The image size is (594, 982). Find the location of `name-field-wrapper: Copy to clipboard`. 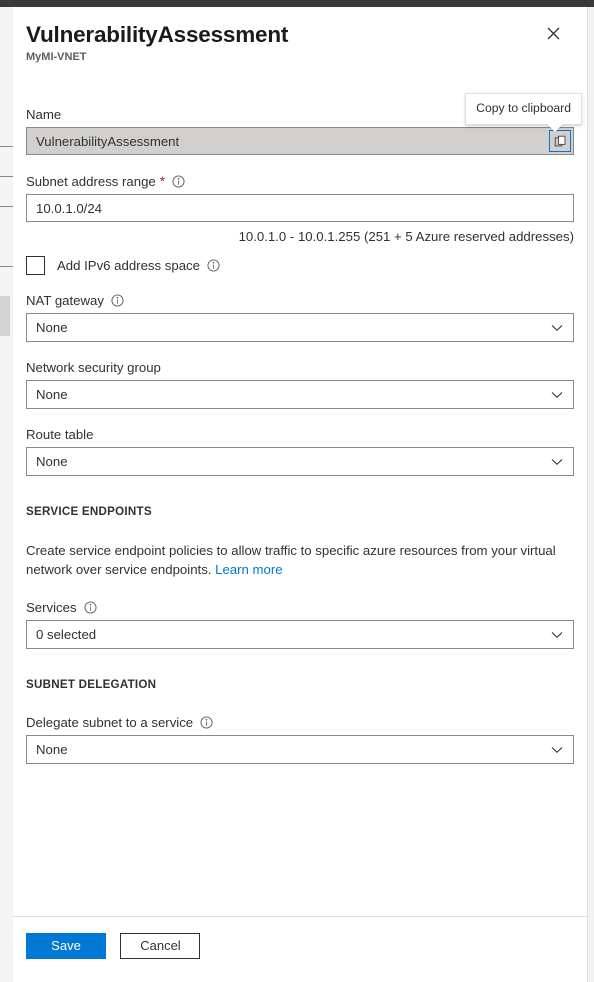

name-field-wrapper: Copy to clipboard is located at coordinates (304, 124).